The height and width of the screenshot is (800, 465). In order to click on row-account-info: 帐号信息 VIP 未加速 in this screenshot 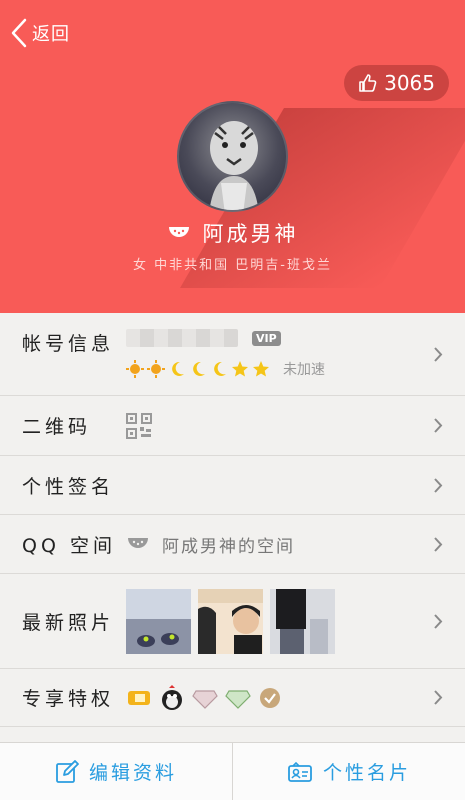, I will do `click(232, 354)`.